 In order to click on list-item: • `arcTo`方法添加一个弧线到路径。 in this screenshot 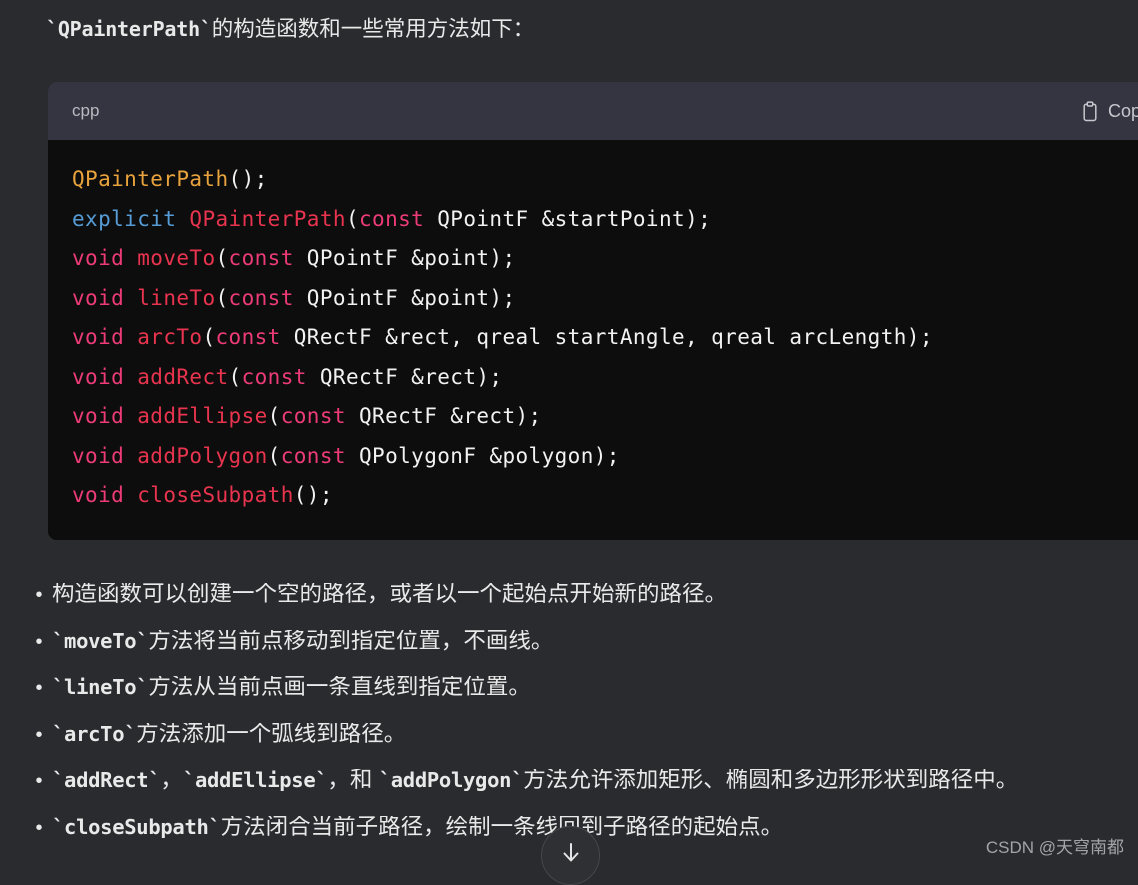, I will do `click(582, 746)`.